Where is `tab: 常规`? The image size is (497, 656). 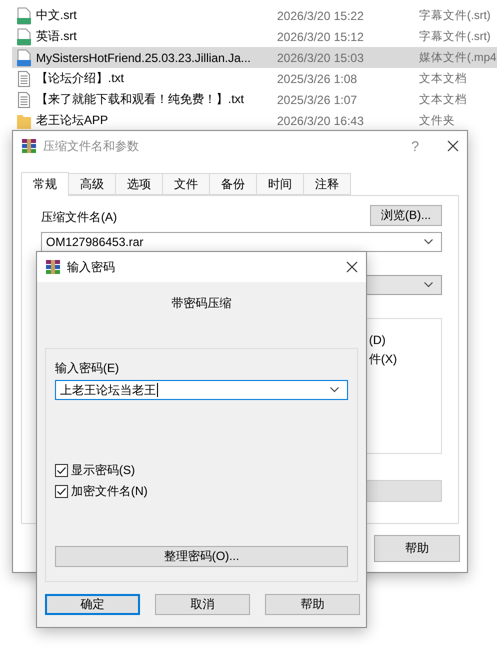
tab: 常规 is located at coordinates (45, 184).